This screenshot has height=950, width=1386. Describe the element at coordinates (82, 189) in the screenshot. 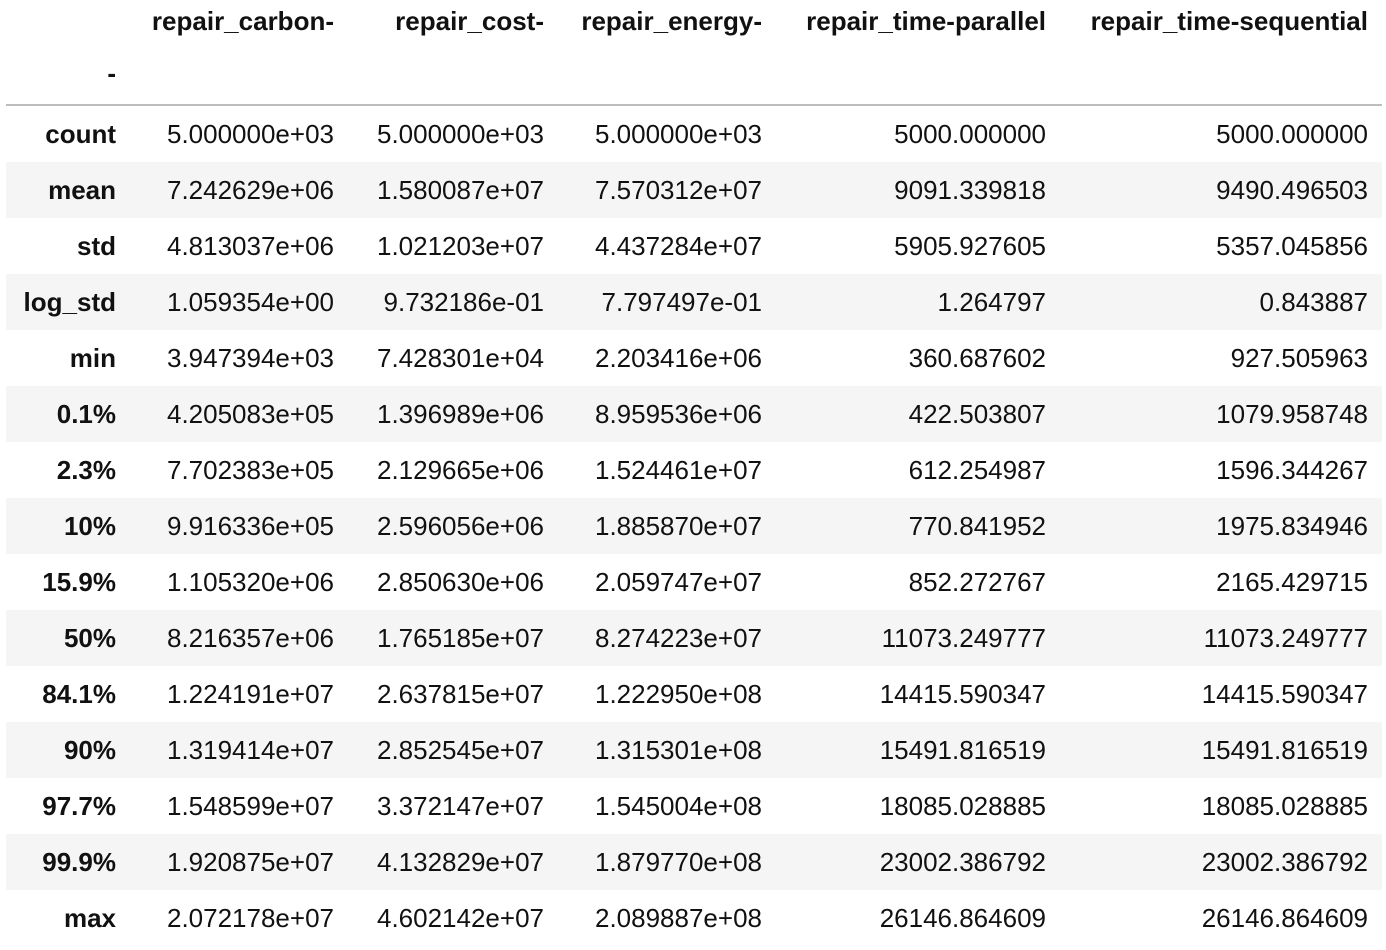

I see `row-label: mean` at that location.